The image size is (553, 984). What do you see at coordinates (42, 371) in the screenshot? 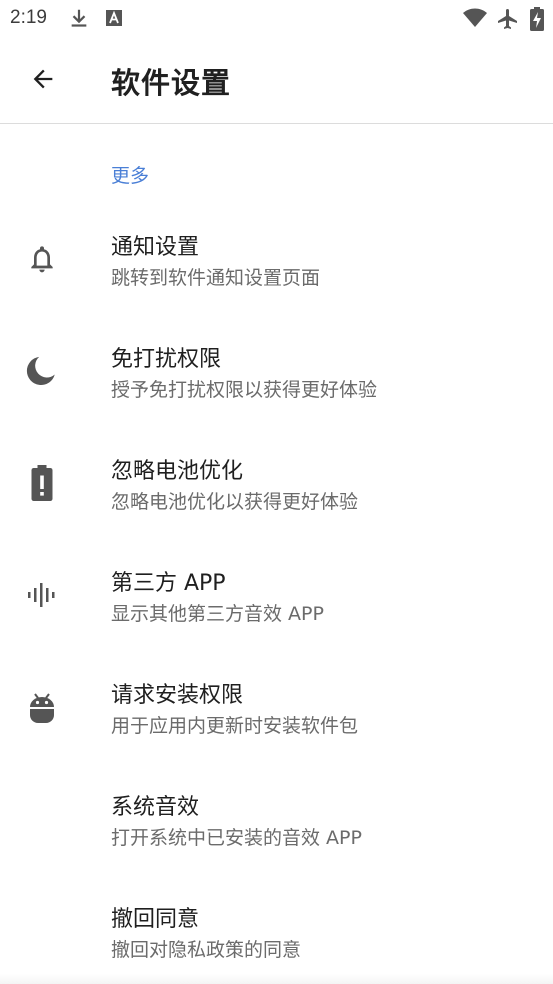
I see `moon-icon` at bounding box center [42, 371].